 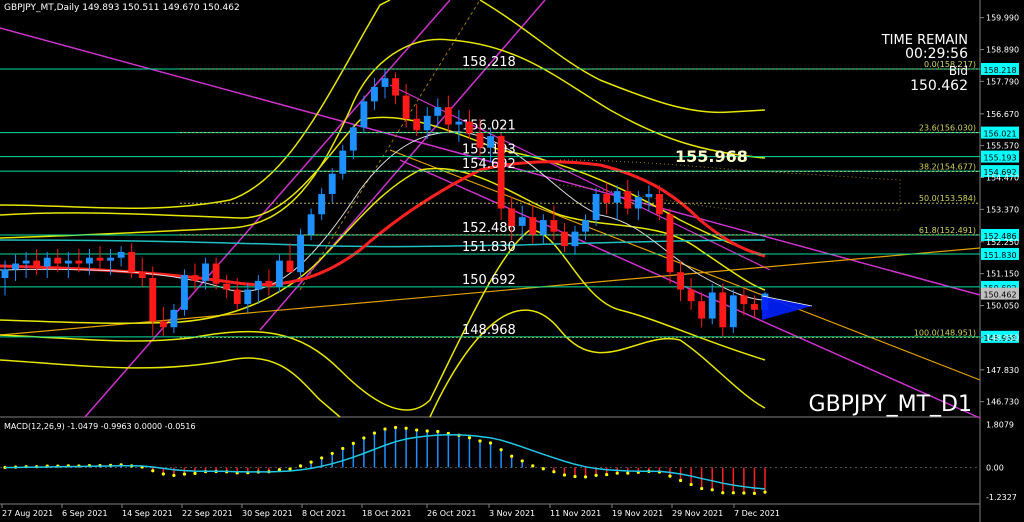 What do you see at coordinates (999, 134) in the screenshot?
I see `level-price-tag-text: 156.021` at bounding box center [999, 134].